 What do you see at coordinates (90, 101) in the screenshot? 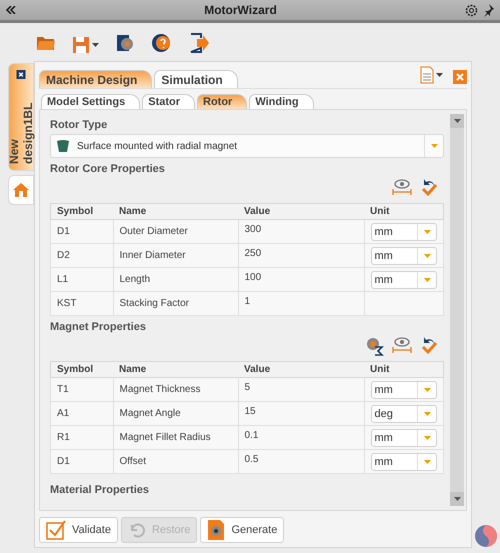
I see `tab: Model Settings` at bounding box center [90, 101].